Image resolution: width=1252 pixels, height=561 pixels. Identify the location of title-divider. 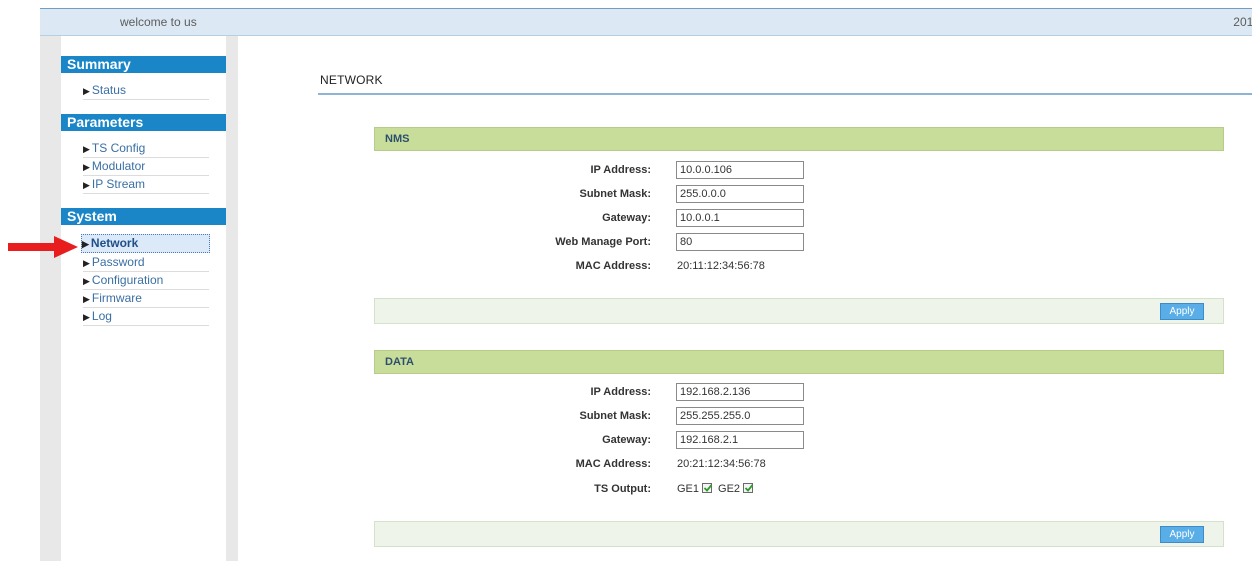
(785, 94).